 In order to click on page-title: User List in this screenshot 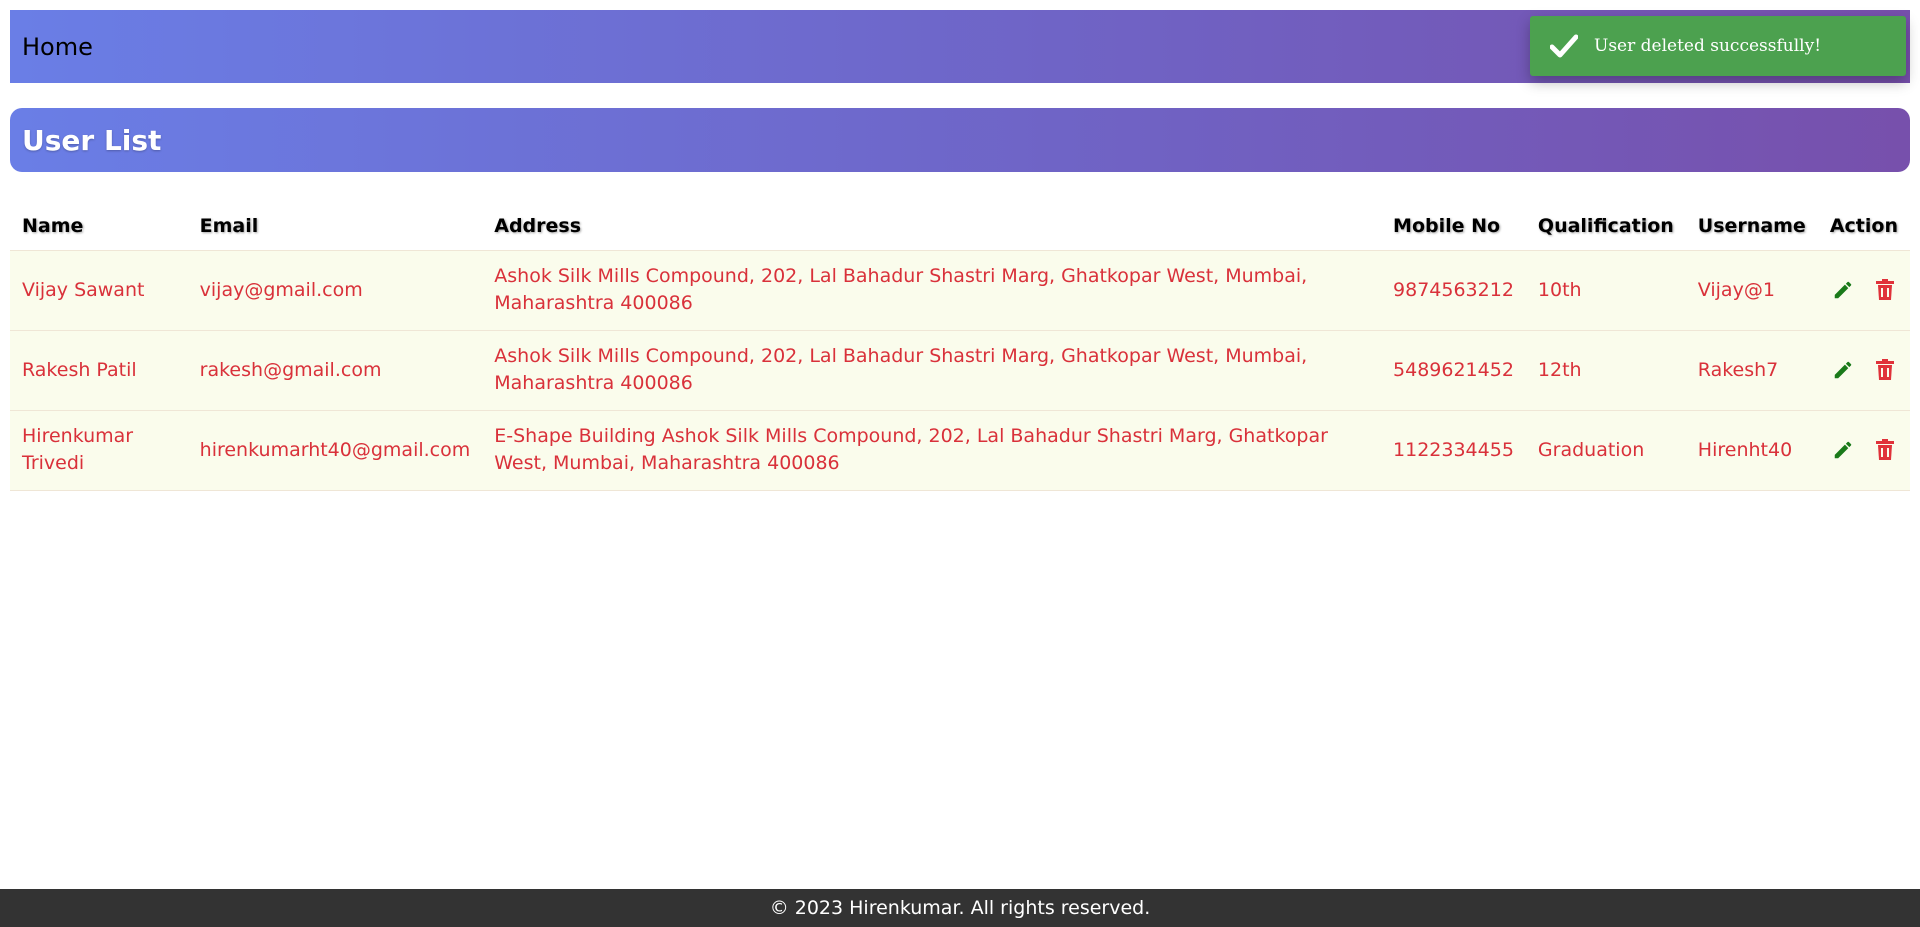, I will do `click(92, 140)`.